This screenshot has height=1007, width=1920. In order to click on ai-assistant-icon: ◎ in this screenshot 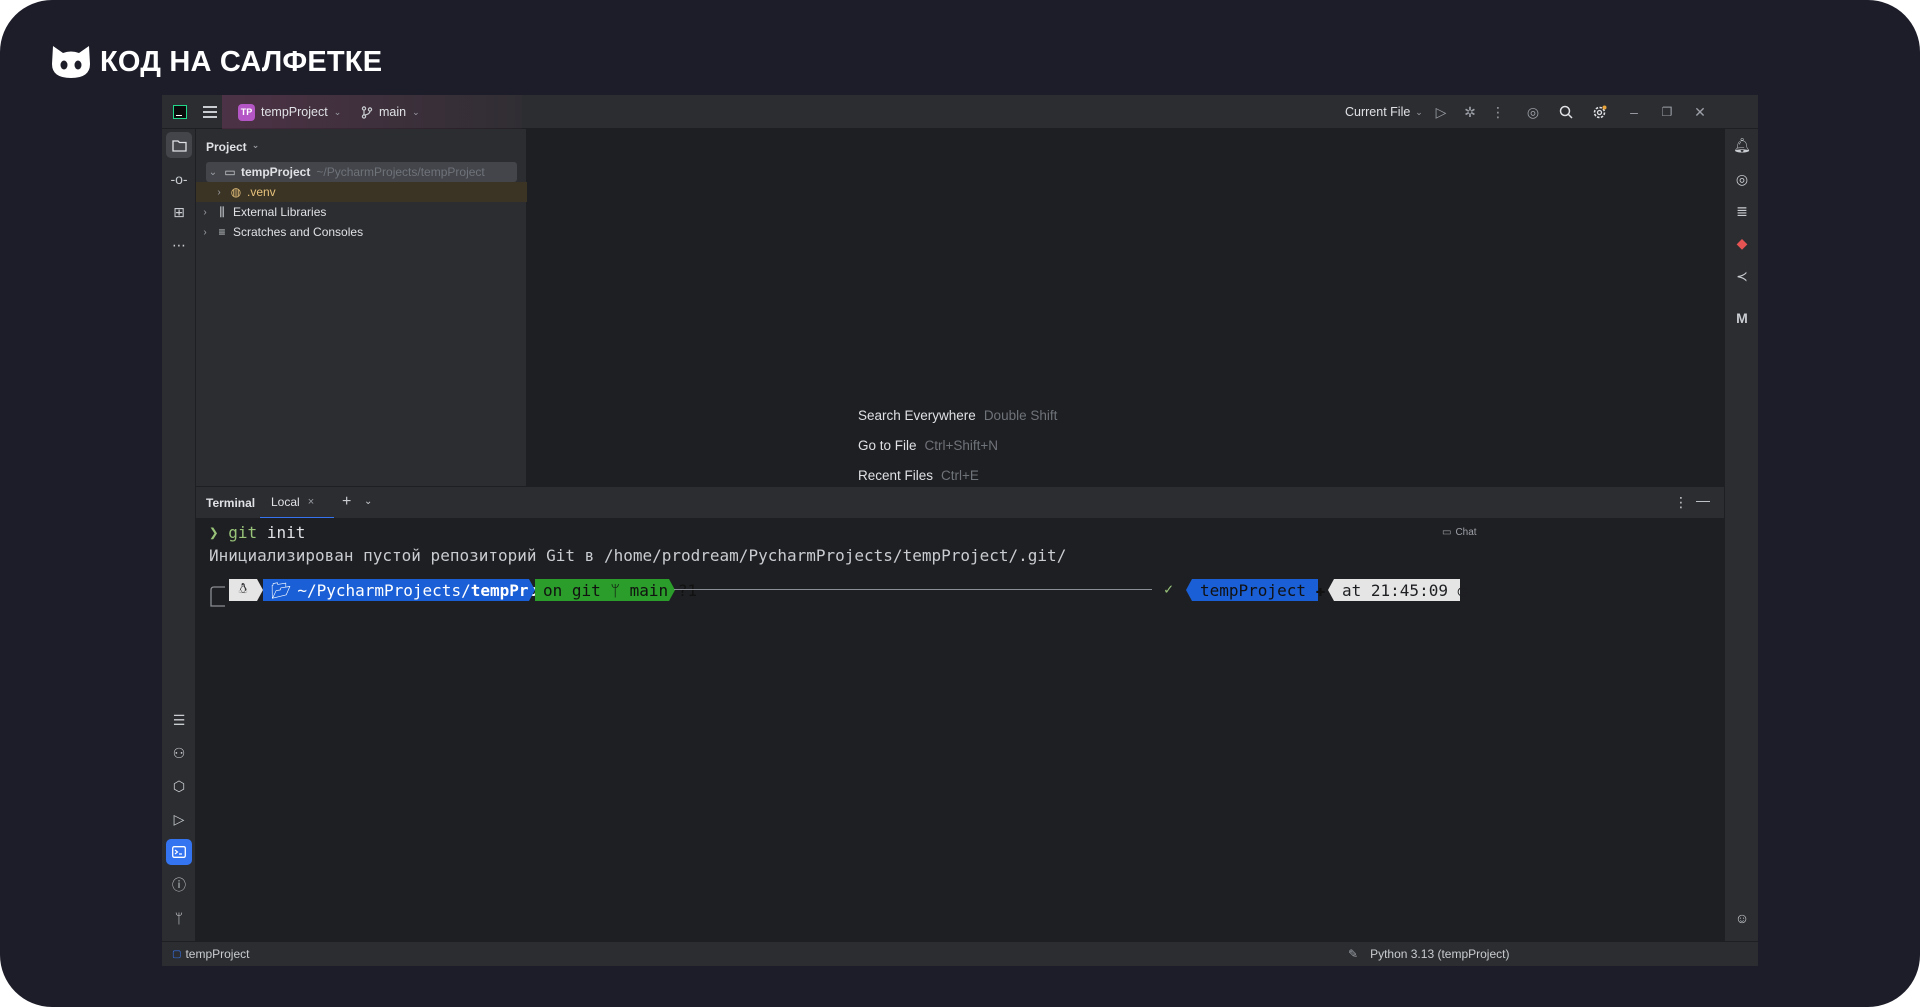, I will do `click(1533, 112)`.